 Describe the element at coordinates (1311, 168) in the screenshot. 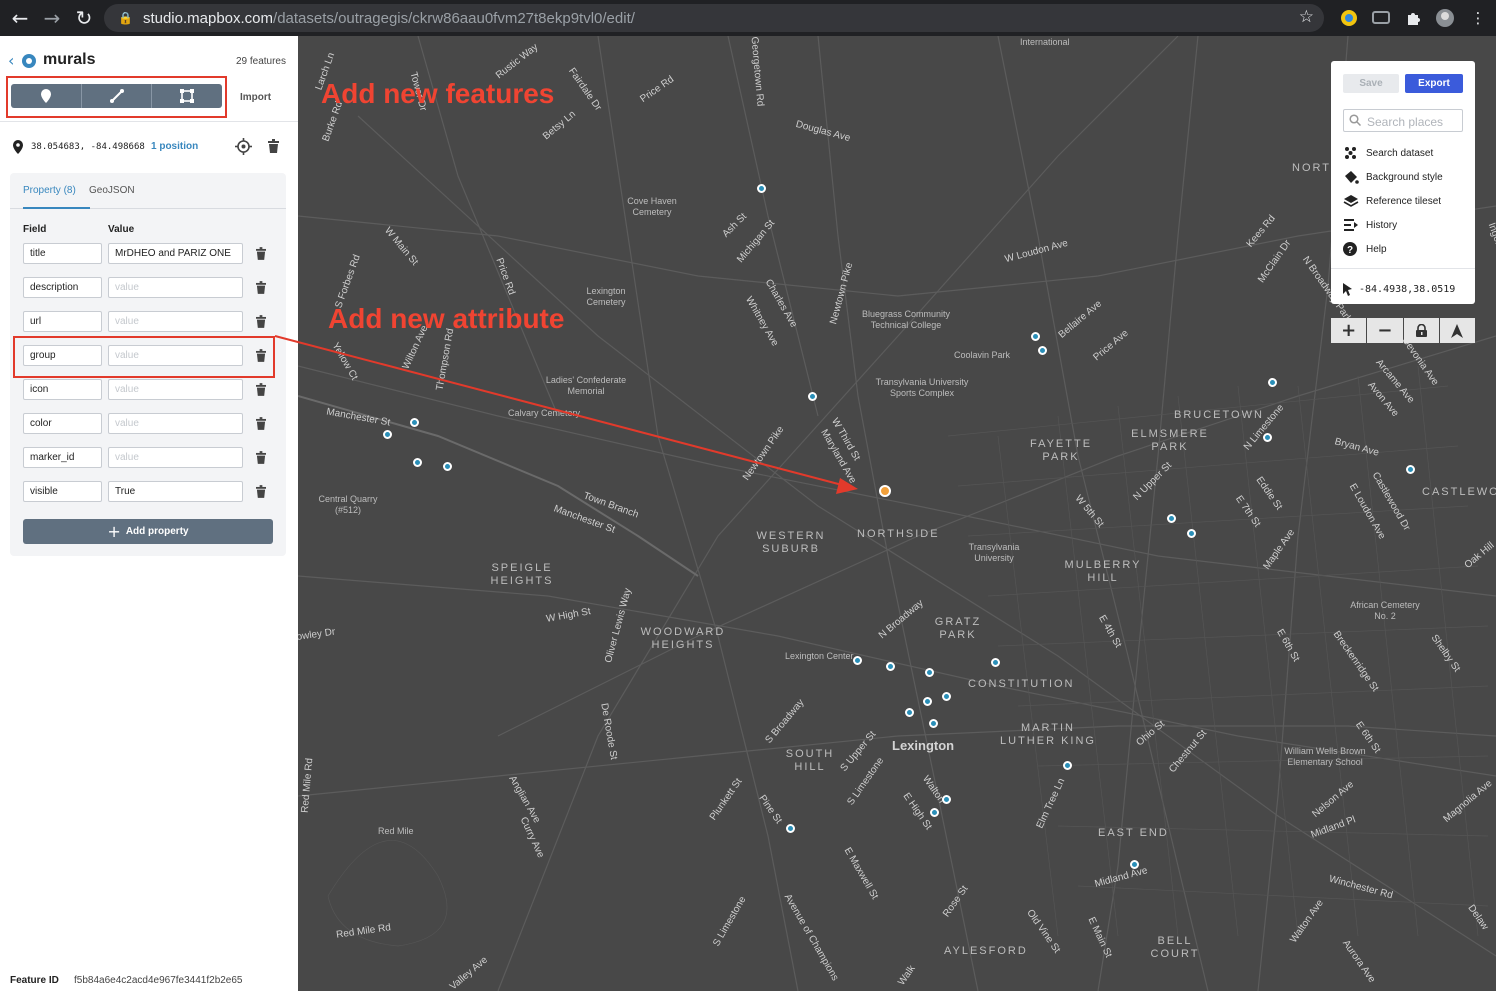

I see `neighborhood-label: NORT` at that location.